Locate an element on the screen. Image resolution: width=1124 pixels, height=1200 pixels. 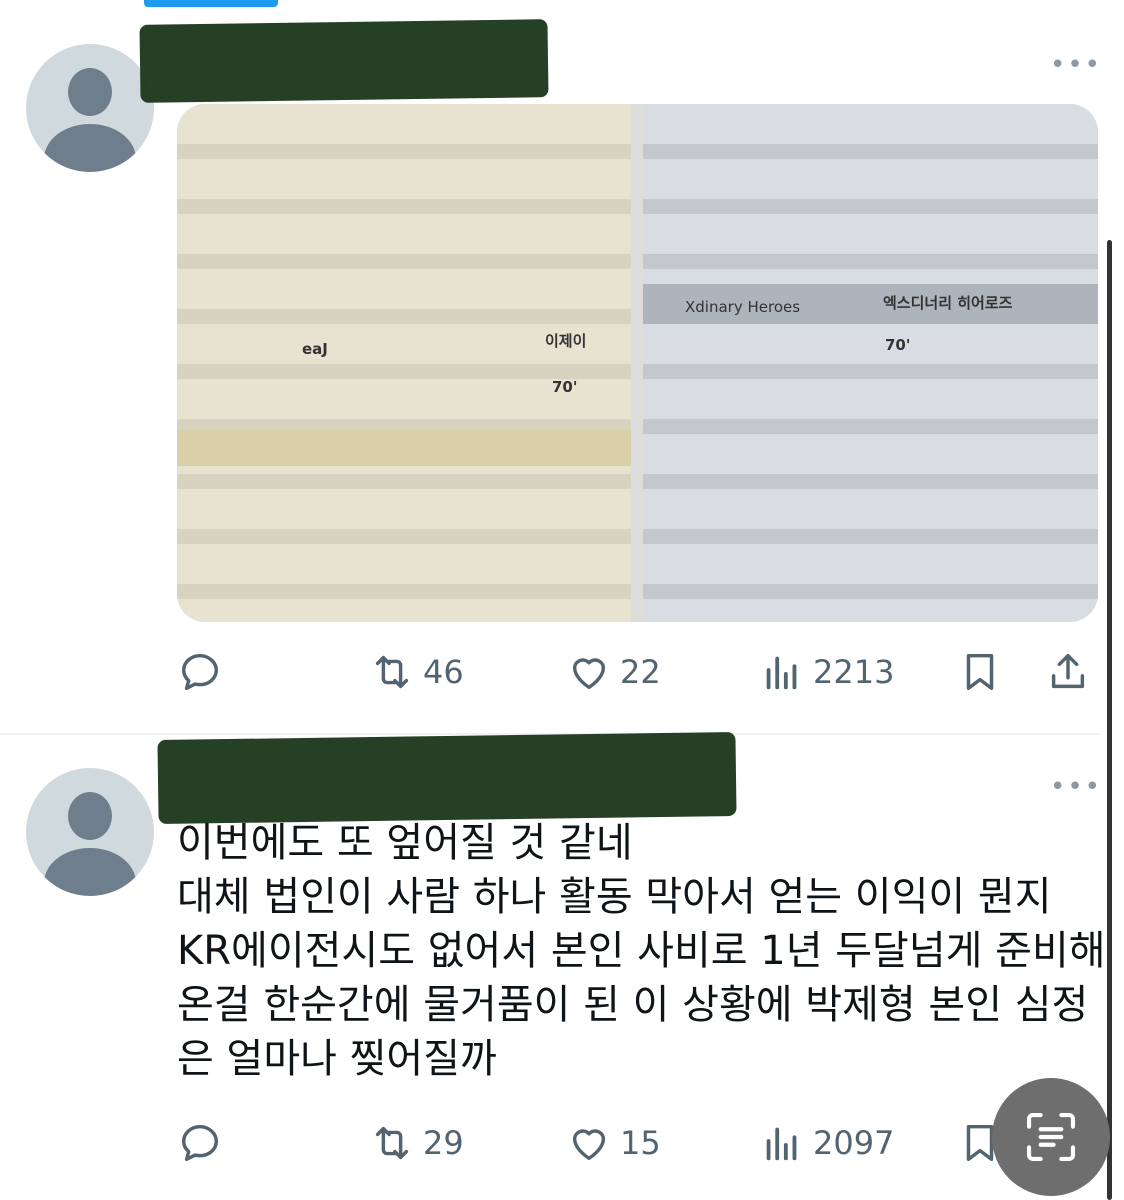
tweet-text-line: 온걸 한순간에 물거품이 된 이 상황에 박제형 본인 심정 is located at coordinates (633, 1005).